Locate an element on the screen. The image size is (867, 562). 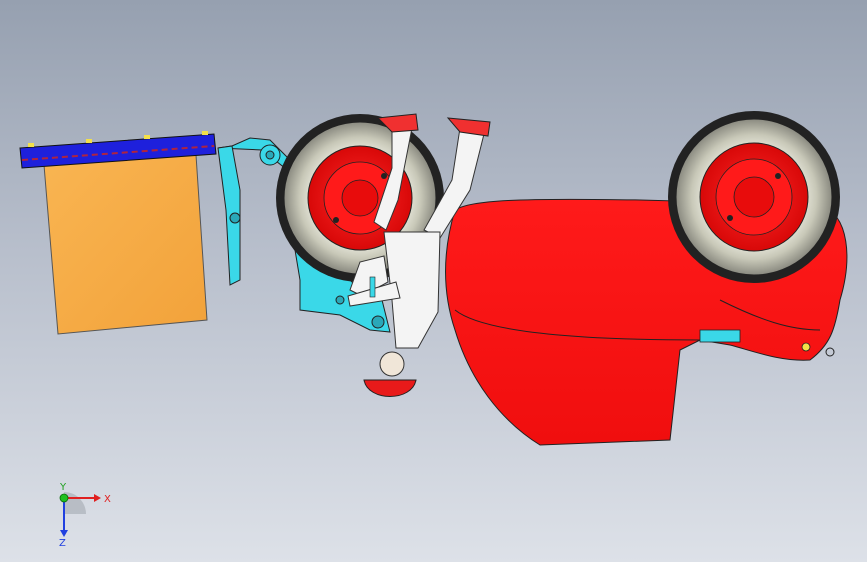
bucket-assembly is located at coordinates (118, 233).